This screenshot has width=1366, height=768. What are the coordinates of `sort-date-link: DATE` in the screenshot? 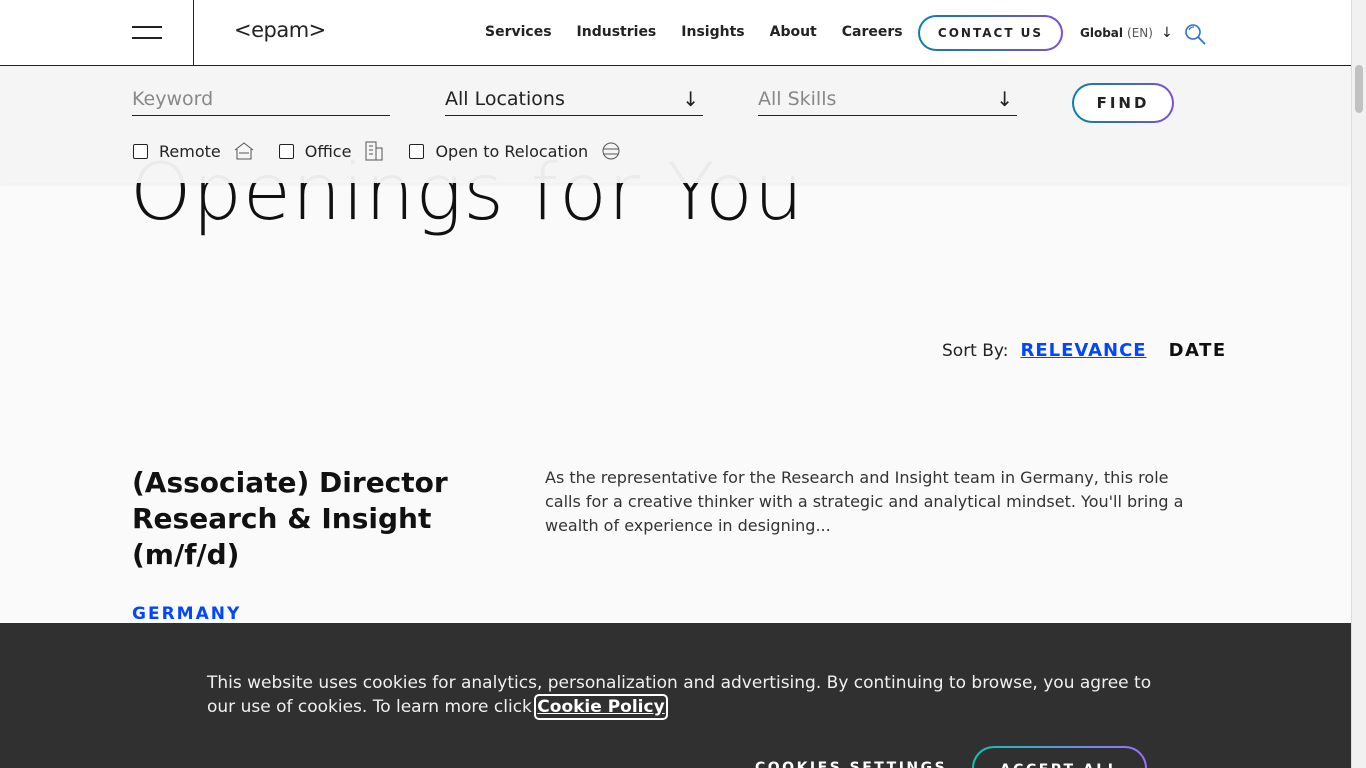 It's located at (1198, 350).